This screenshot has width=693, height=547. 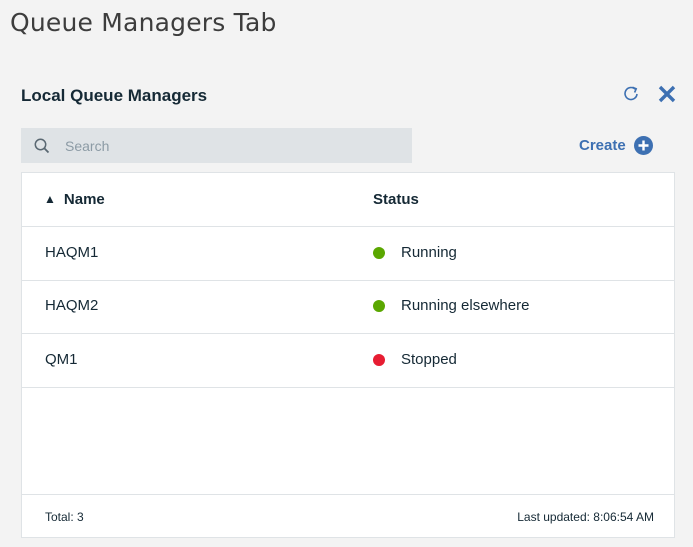 What do you see at coordinates (379, 359) in the screenshot?
I see `status-stopped-icon` at bounding box center [379, 359].